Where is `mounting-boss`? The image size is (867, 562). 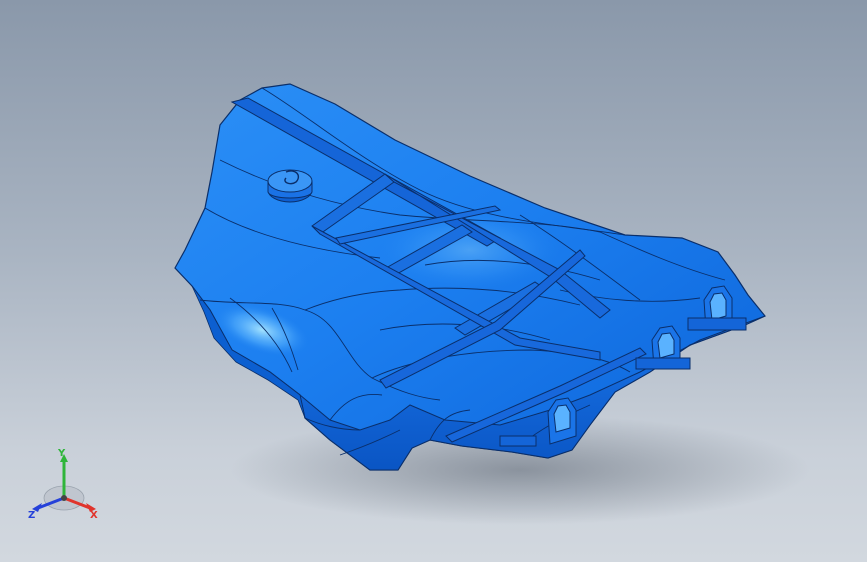
mounting-boss is located at coordinates (290, 186).